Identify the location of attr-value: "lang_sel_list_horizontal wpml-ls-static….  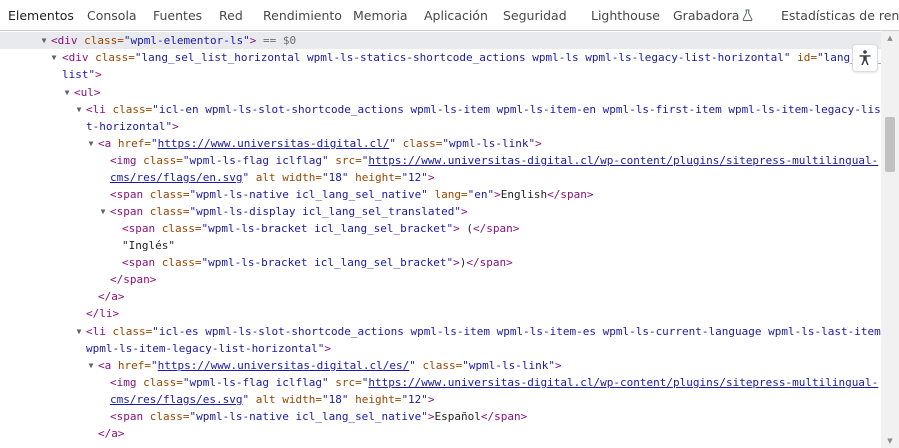
(462, 57).